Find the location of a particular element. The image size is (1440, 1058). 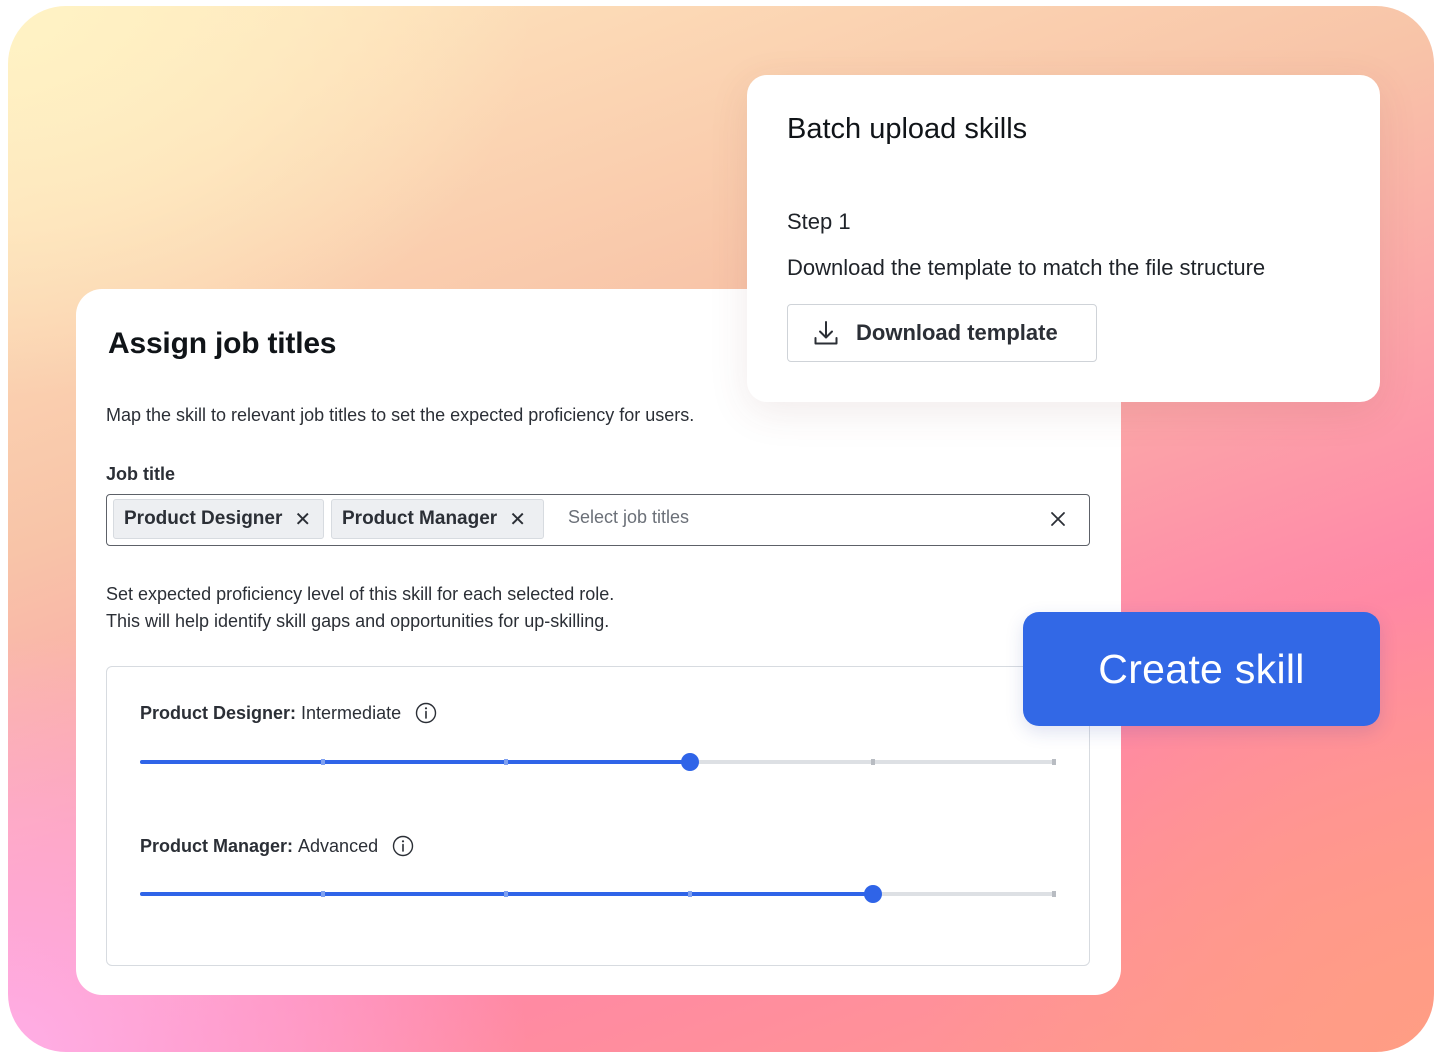

role-label-product-manager: Product Manager: Advanced is located at coordinates (277, 846).